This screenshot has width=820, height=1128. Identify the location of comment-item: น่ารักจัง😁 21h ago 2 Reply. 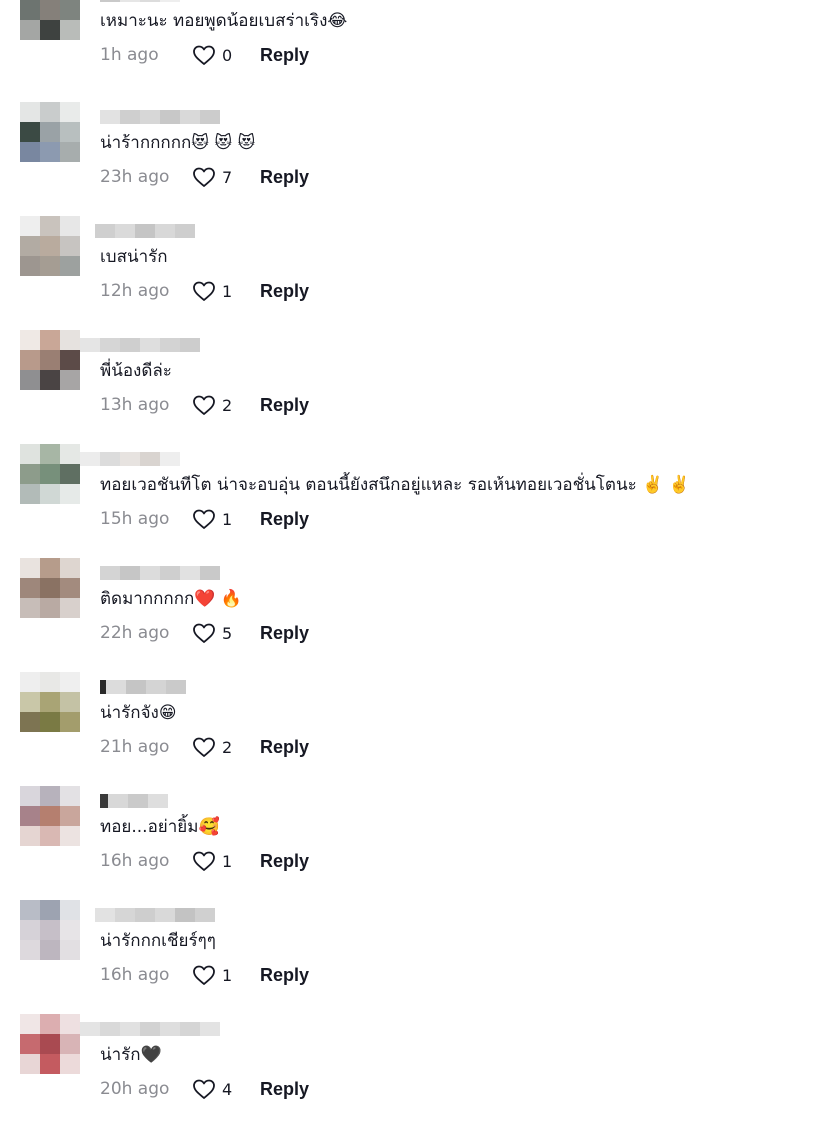
(410, 729).